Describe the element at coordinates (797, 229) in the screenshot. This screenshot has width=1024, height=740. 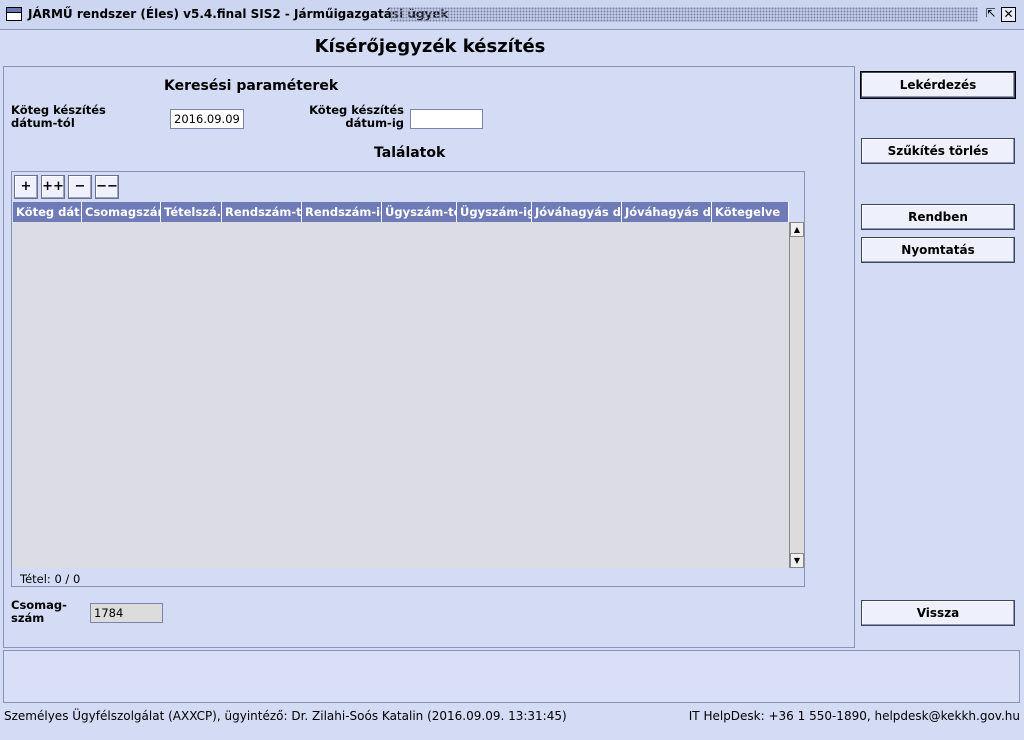
I see `scroll-up-icon: ▲` at that location.